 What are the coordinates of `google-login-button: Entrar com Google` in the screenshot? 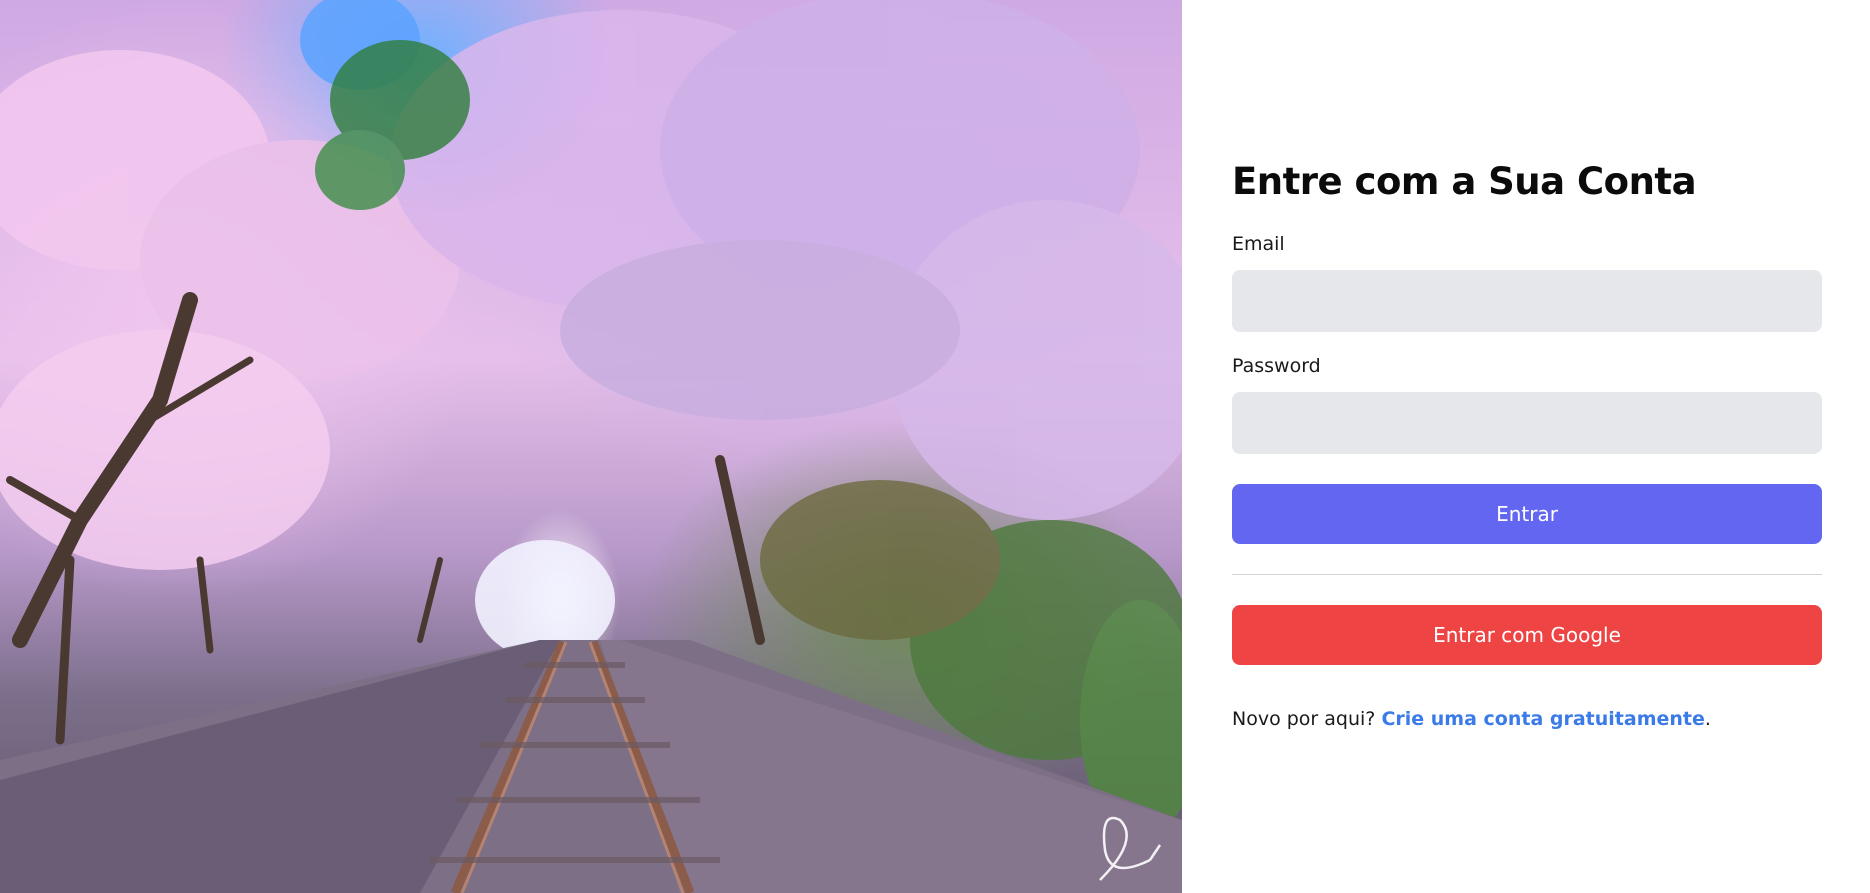 It's located at (1527, 635).